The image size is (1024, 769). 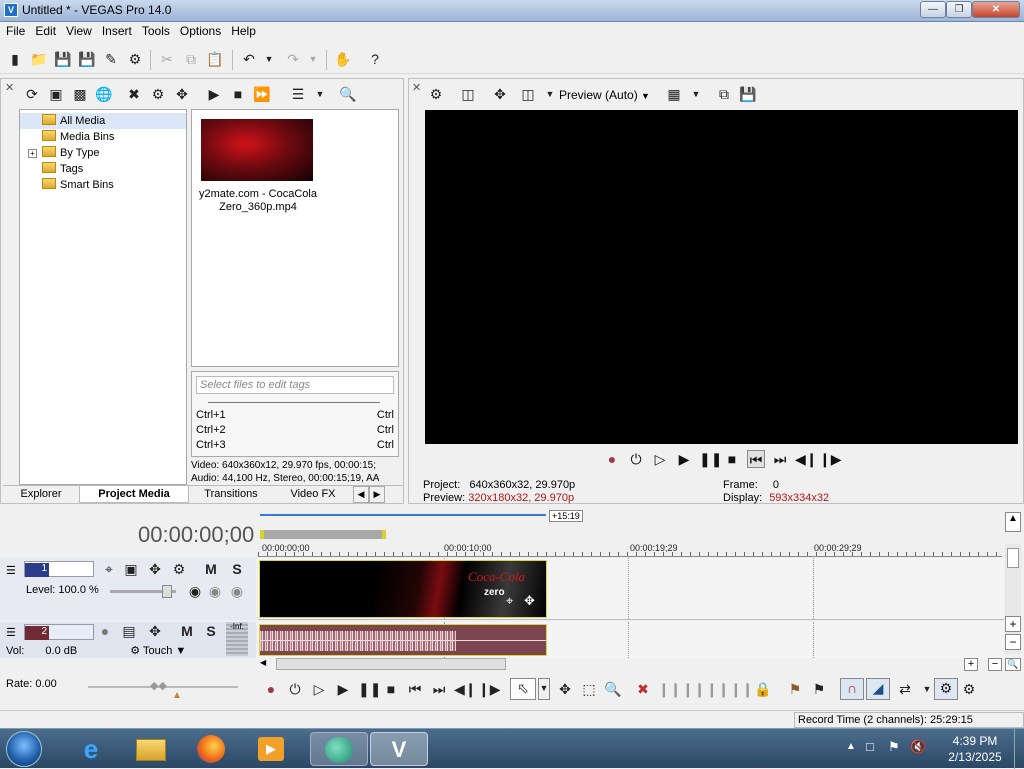 I want to click on scroll-up-button: ▲, so click(x=1013, y=522).